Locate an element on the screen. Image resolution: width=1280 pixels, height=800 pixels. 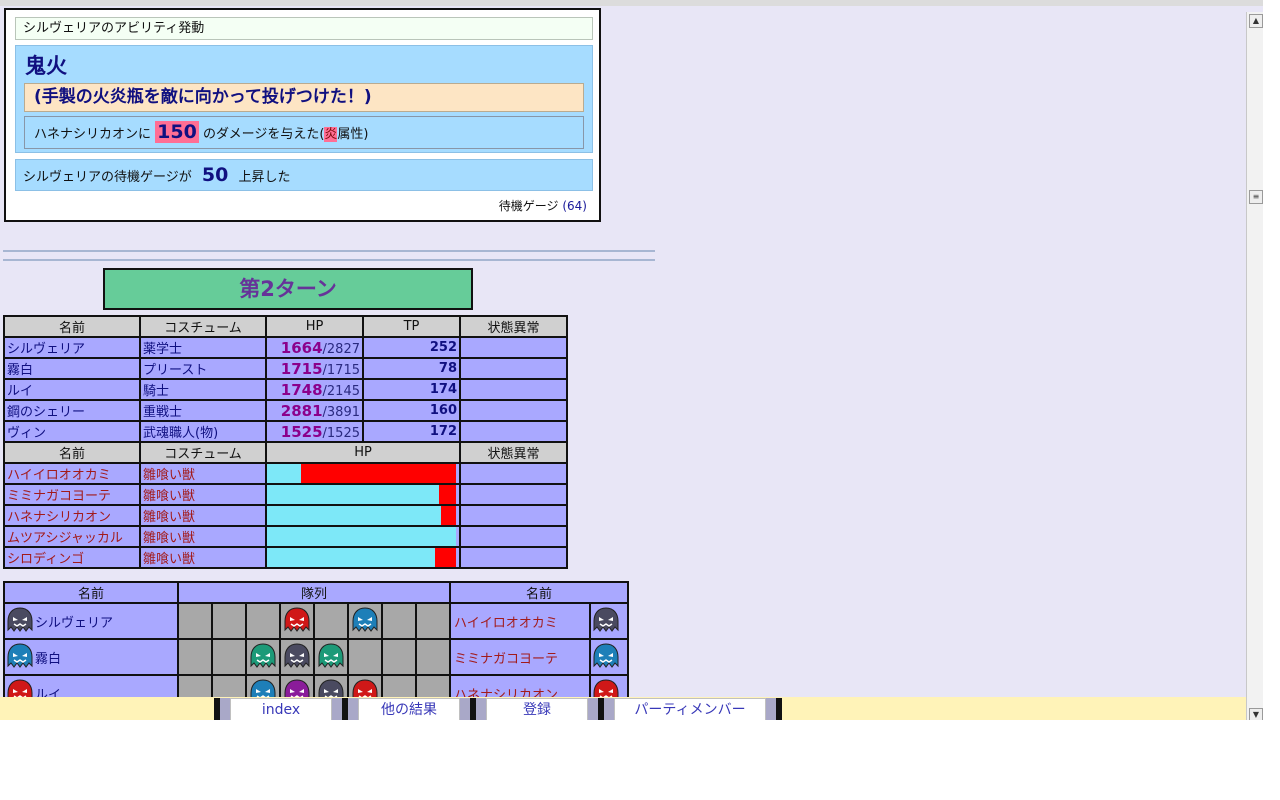
enemy-name: ハイイロオオカミ is located at coordinates (72, 473).